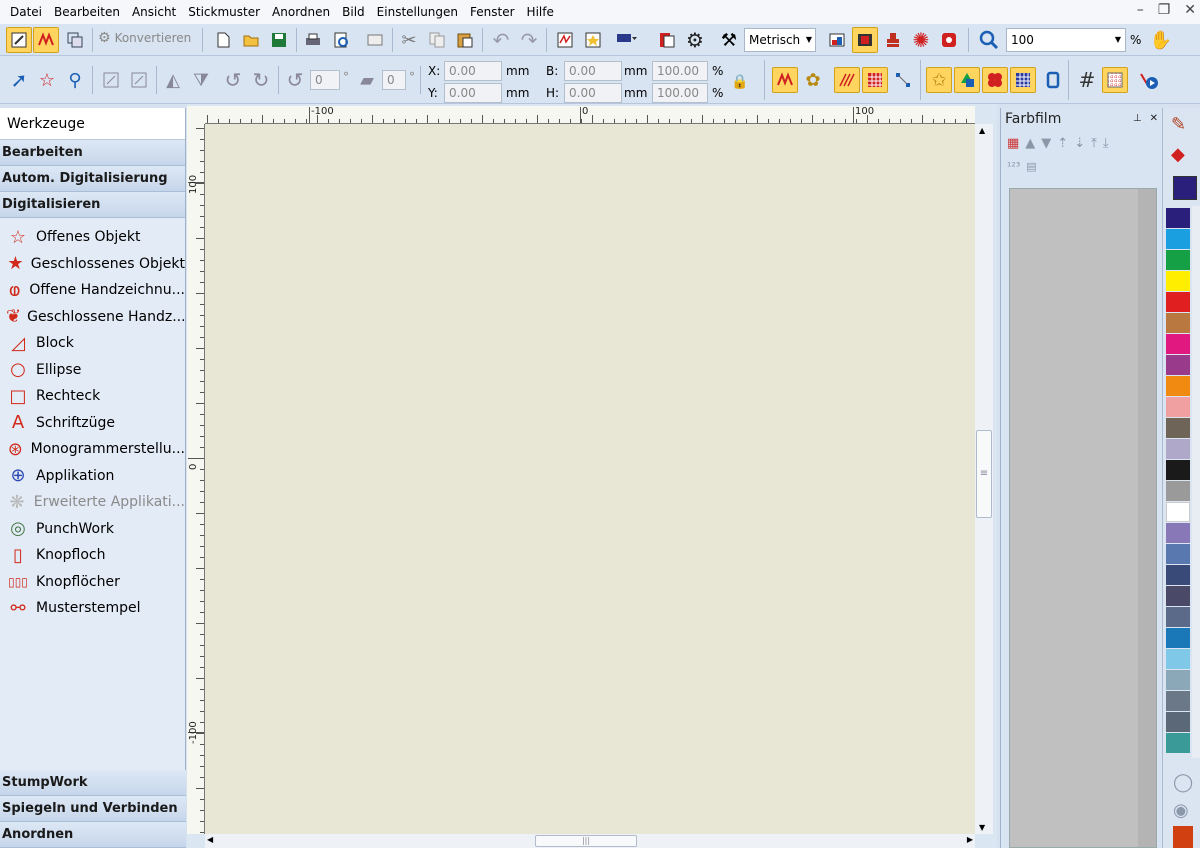  I want to click on stitch-type-button, so click(785, 80).